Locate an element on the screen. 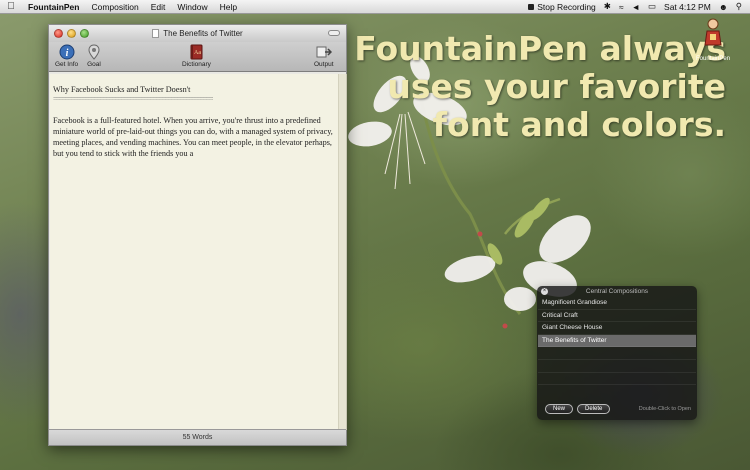 This screenshot has width=750, height=470. zoom-button is located at coordinates (84, 33).